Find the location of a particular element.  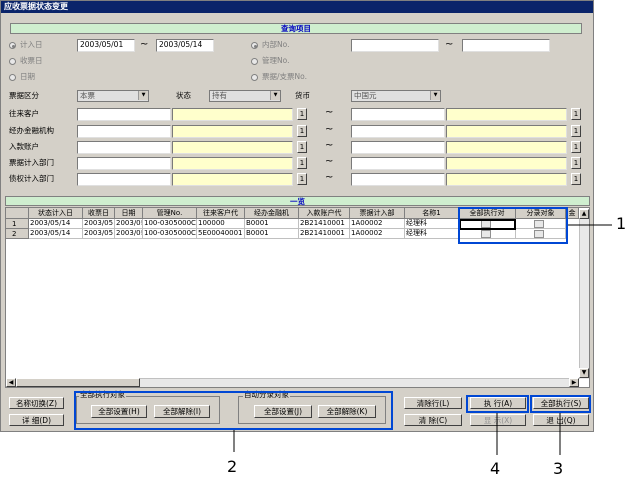

callout-3-label: 3 is located at coordinates (558, 468).